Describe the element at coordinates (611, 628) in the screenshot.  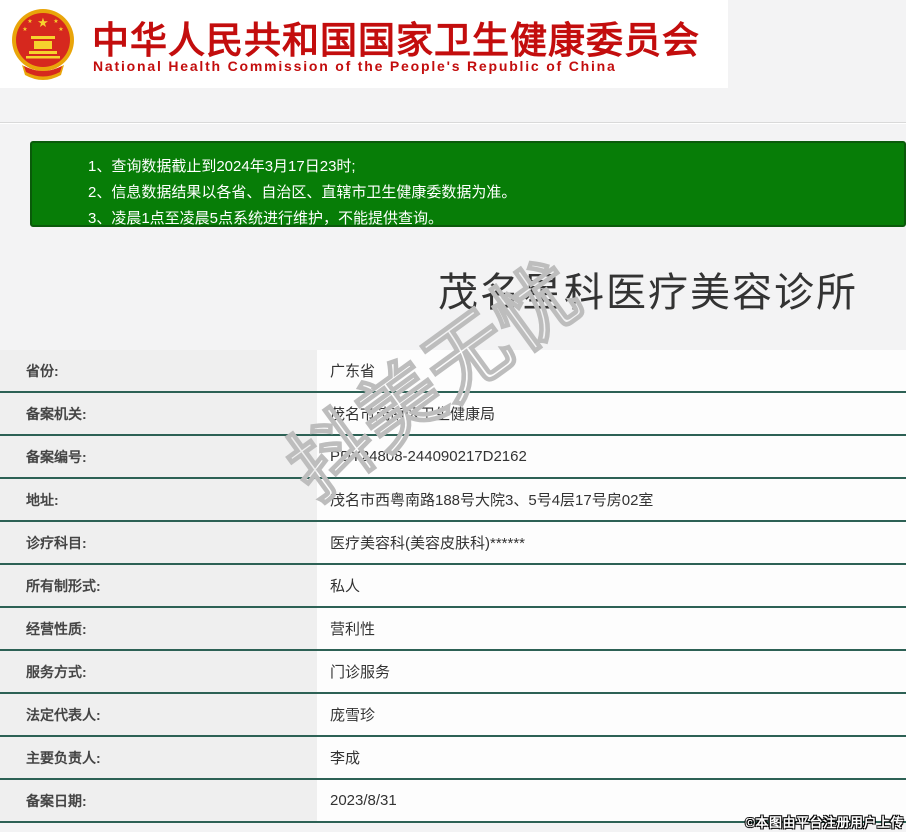
I see `record-value: 营利性` at that location.